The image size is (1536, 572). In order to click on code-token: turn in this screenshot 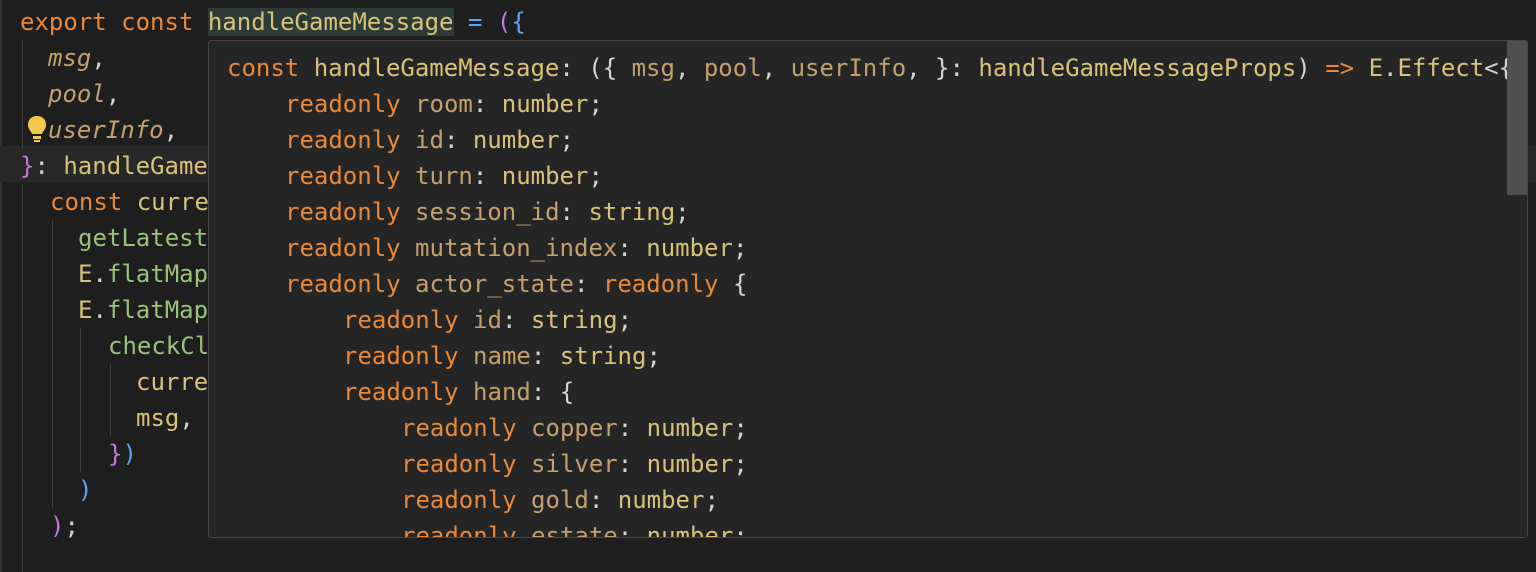, I will do `click(444, 176)`.